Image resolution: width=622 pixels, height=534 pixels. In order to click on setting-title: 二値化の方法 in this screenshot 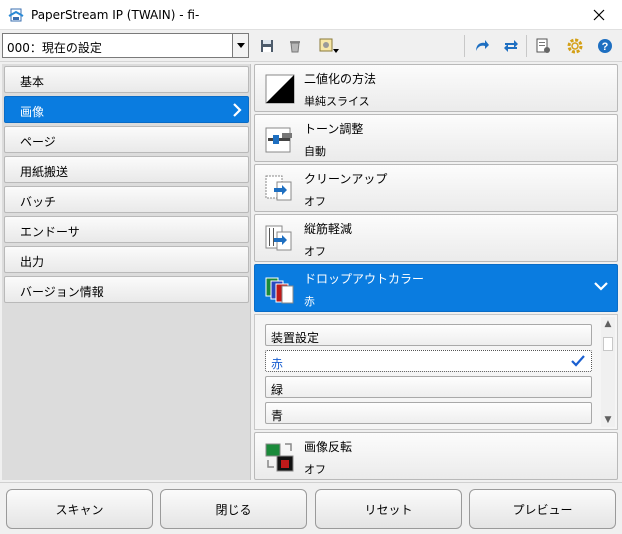, I will do `click(340, 79)`.